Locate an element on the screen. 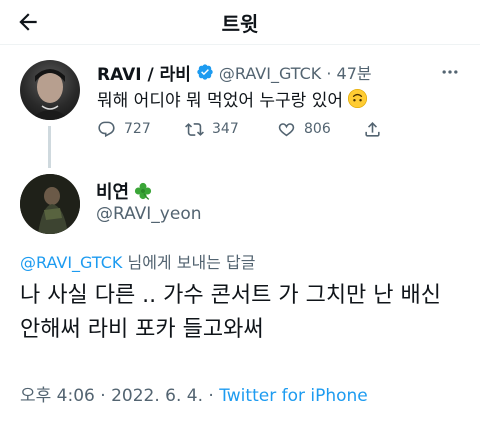 The image size is (480, 422). share-action is located at coordinates (376, 129).